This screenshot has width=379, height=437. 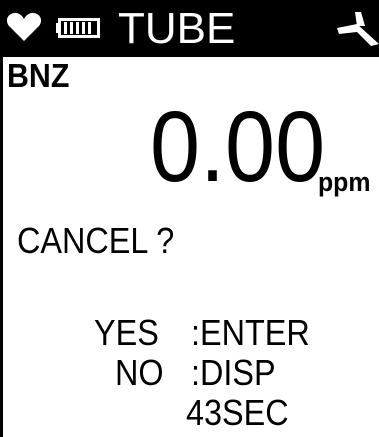 I want to click on no-option-label: NO, so click(x=139, y=372).